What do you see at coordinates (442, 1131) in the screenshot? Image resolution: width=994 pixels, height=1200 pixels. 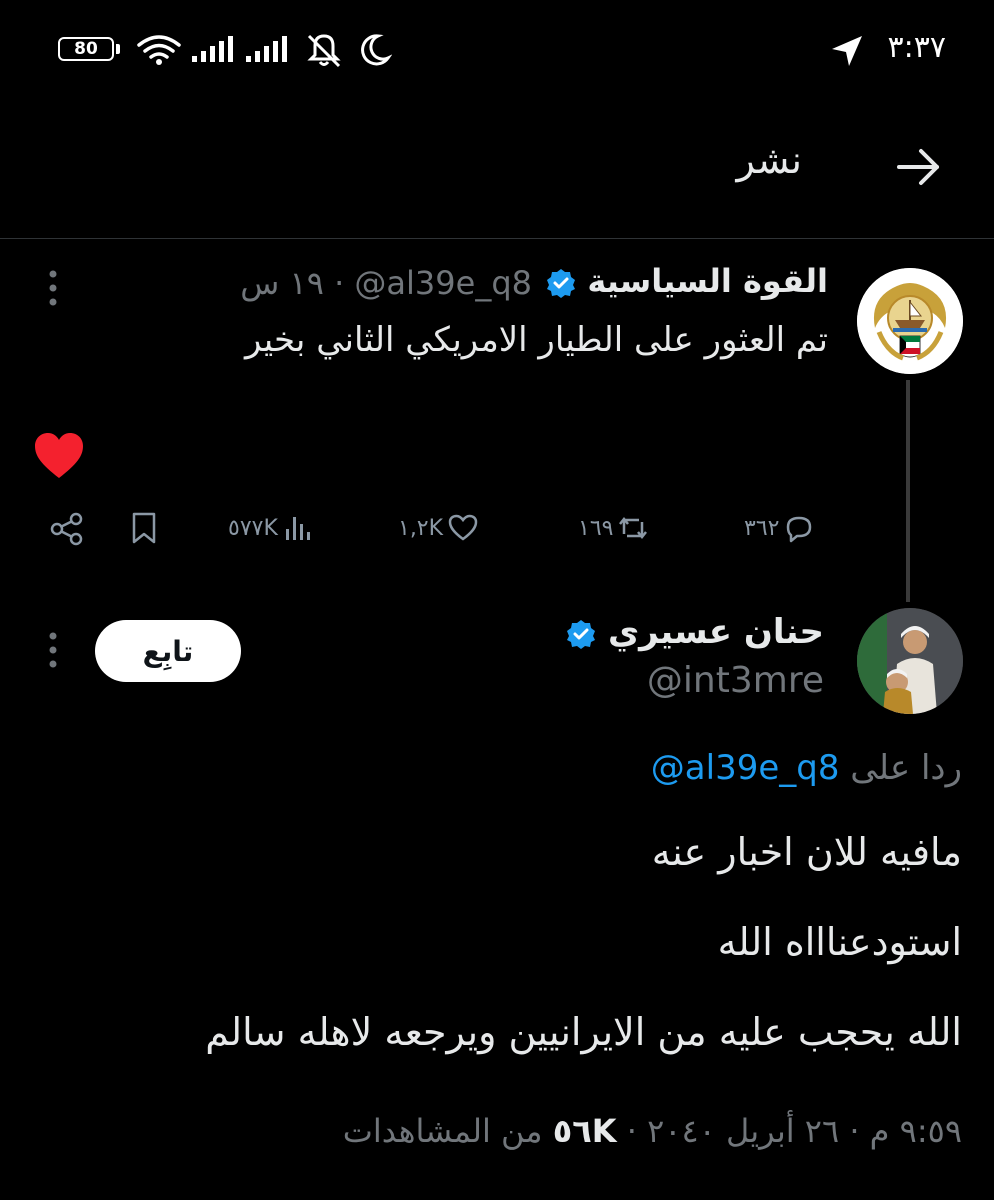 I see `views-label: من المشاهدات` at bounding box center [442, 1131].